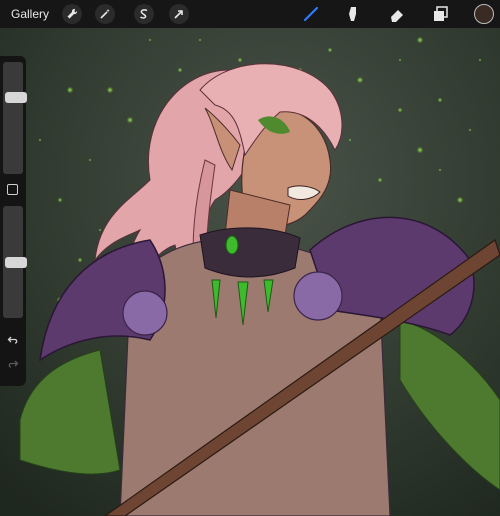  What do you see at coordinates (105, 14) in the screenshot?
I see `magic-wand-icon` at bounding box center [105, 14].